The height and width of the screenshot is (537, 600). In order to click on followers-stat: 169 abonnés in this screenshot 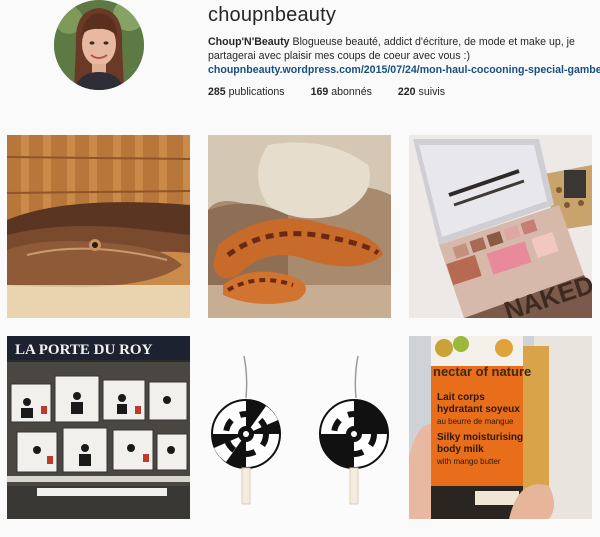, I will do `click(341, 92)`.